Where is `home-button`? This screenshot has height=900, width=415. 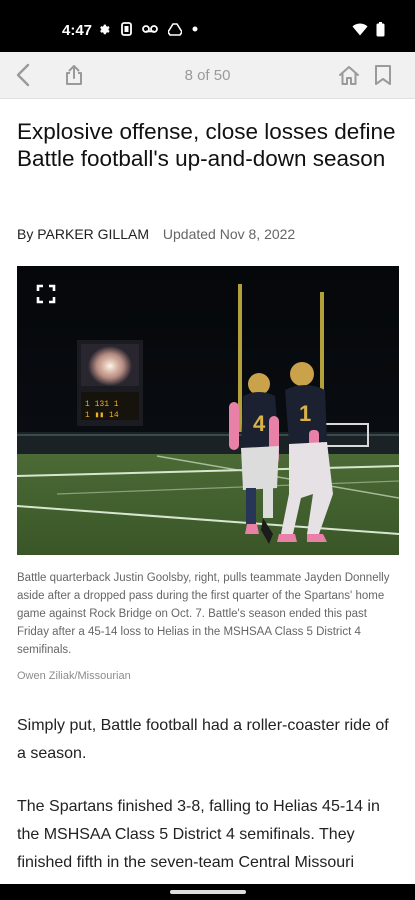 home-button is located at coordinates (349, 75).